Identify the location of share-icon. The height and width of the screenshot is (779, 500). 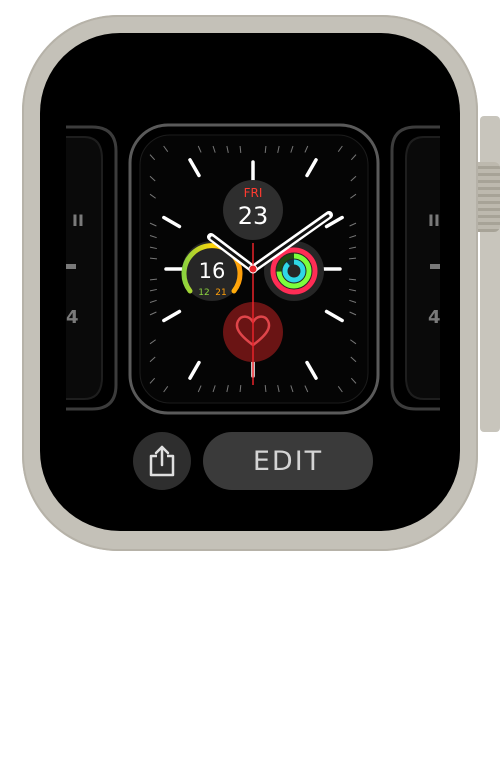
(162, 461).